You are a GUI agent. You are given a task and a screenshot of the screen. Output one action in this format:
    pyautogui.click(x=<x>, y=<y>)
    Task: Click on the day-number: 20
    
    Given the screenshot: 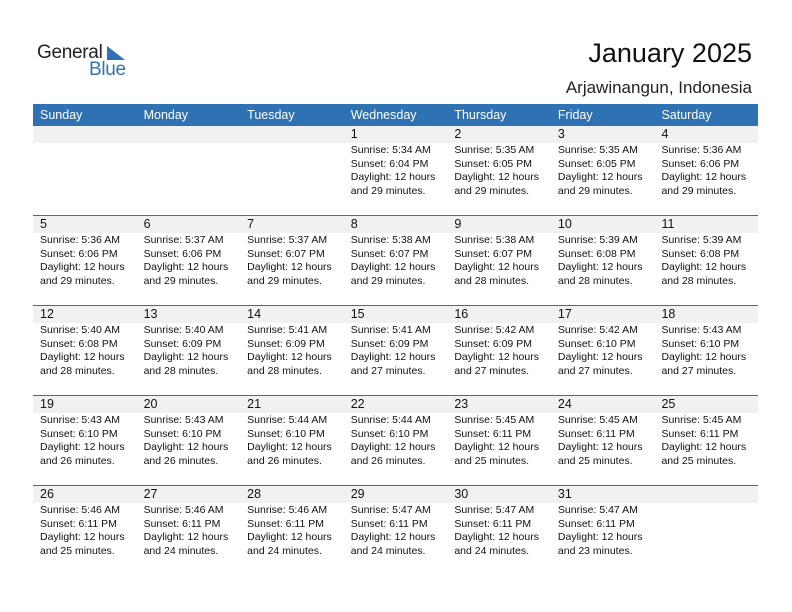 What is the action you would take?
    pyautogui.click(x=150, y=404)
    